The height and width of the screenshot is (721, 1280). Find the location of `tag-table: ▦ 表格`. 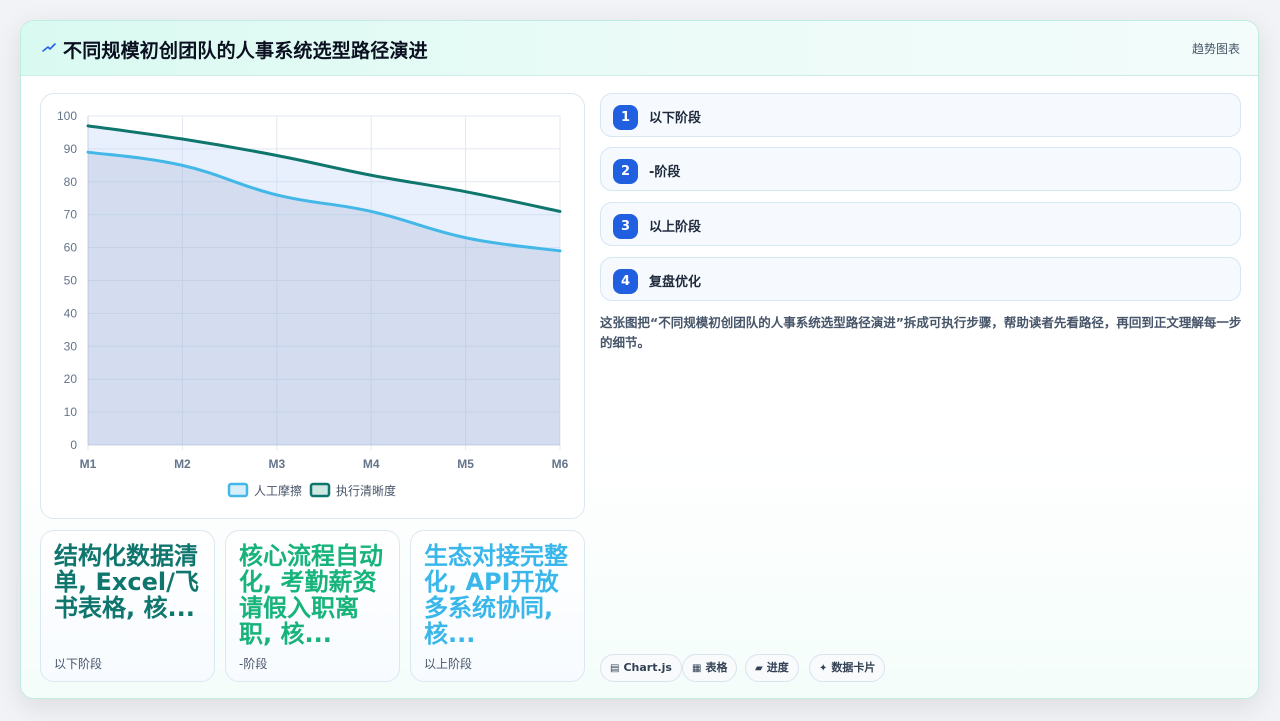

tag-table: ▦ 表格 is located at coordinates (710, 668).